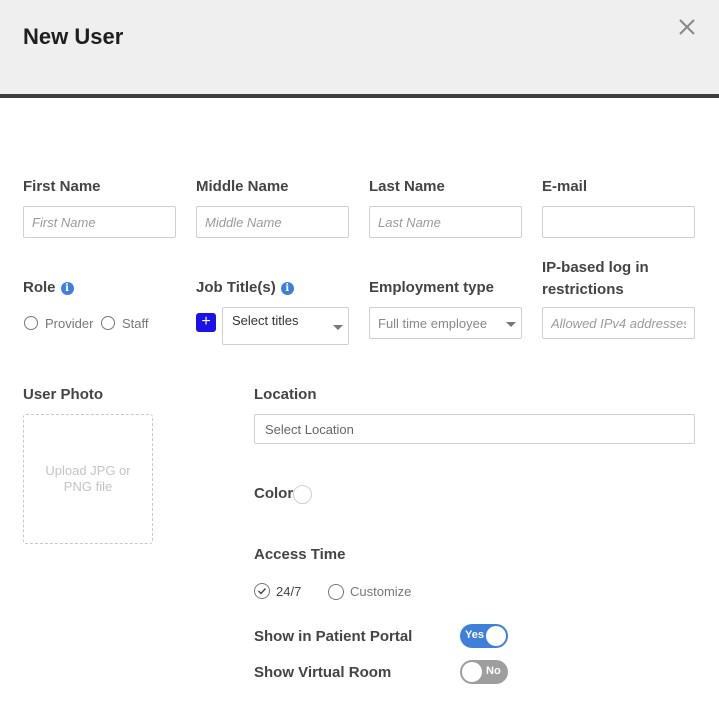 The image size is (719, 710). What do you see at coordinates (289, 591) in the screenshot?
I see `access-time-option-247: 24/7` at bounding box center [289, 591].